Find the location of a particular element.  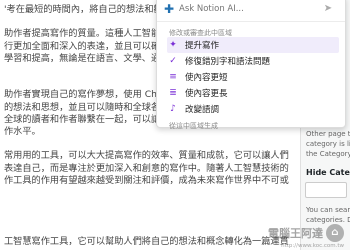

paragraph-line: 全球的讀者和作者聯繫在一起，可以讓作者 is located at coordinates (91, 119).